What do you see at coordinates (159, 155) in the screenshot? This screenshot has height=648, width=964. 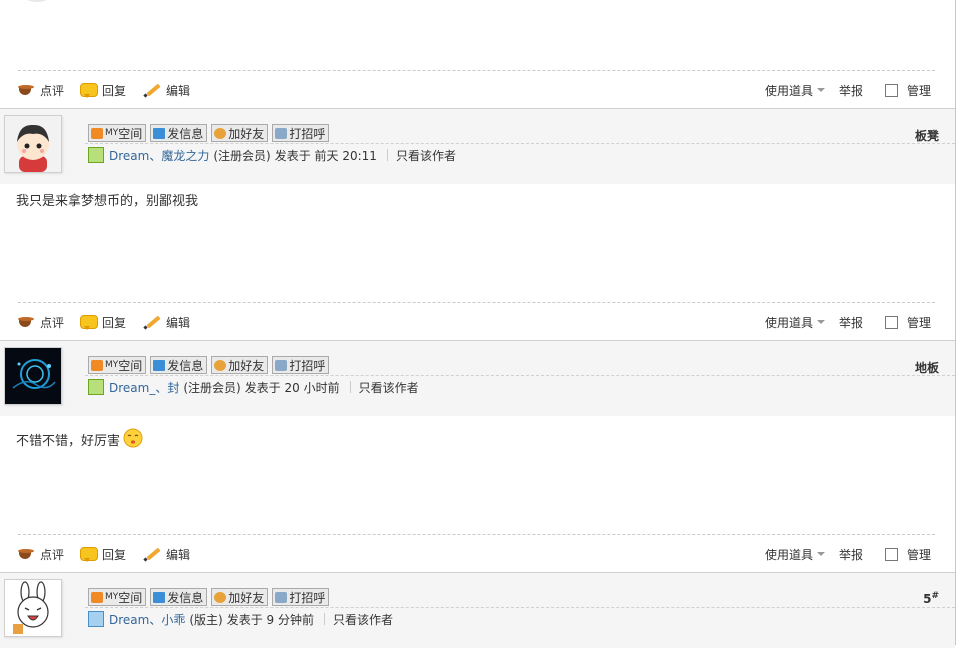 I see `author-link: Dream、魔龙之力` at bounding box center [159, 155].